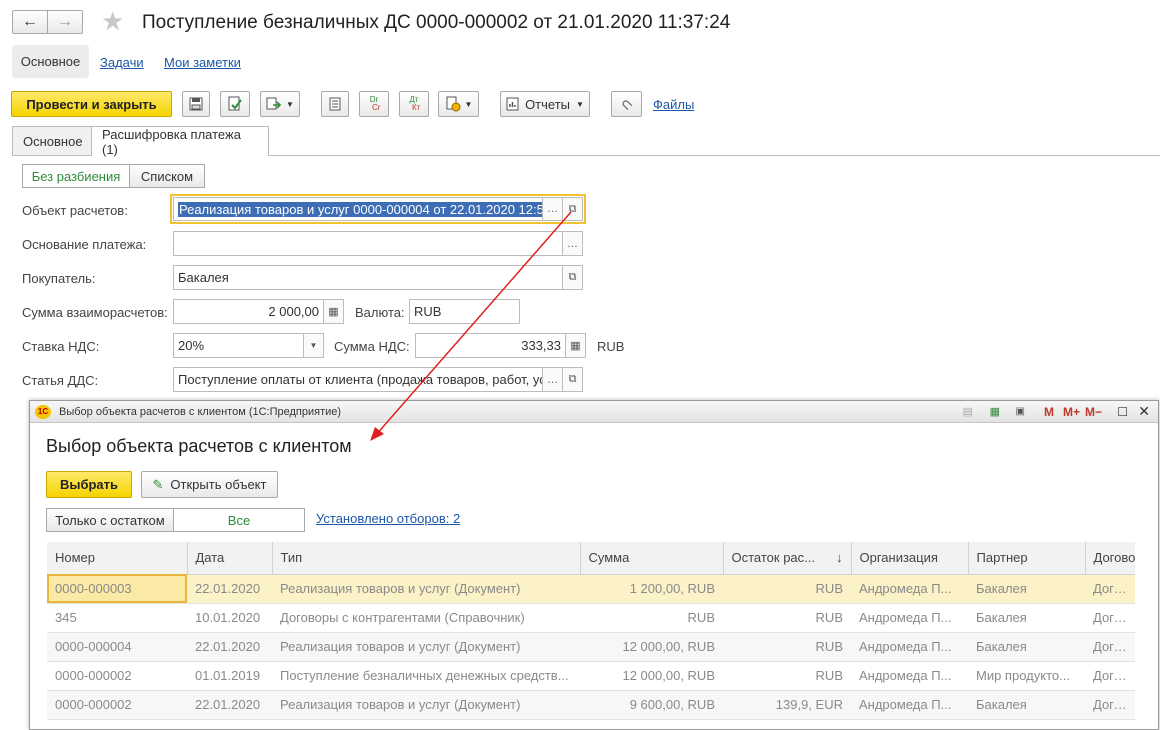 This screenshot has width=1160, height=730. Describe the element at coordinates (388, 518) in the screenshot. I see `filters-link: Установлено отборов: 2` at that location.